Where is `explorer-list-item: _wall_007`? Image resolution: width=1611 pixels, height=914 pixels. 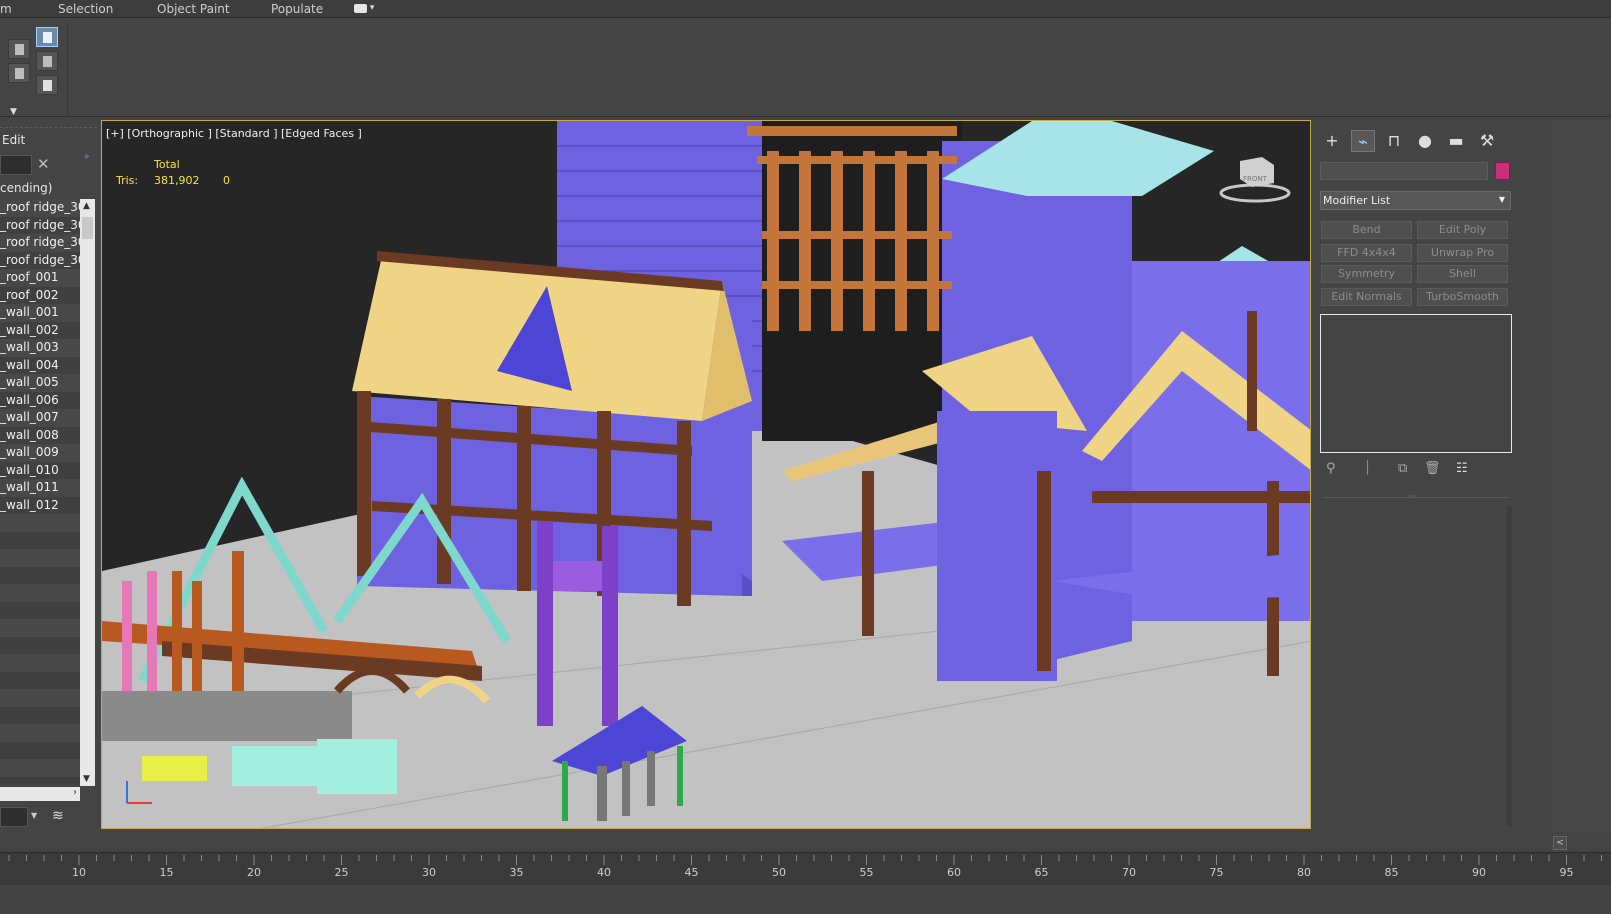 explorer-list-item: _wall_007 is located at coordinates (40, 418).